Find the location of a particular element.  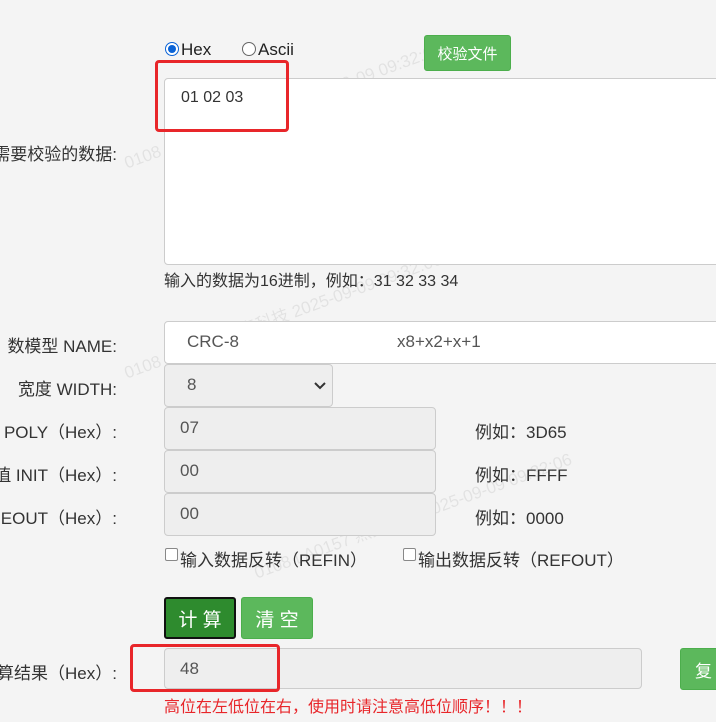

calculate-button: 计 算 is located at coordinates (200, 618).